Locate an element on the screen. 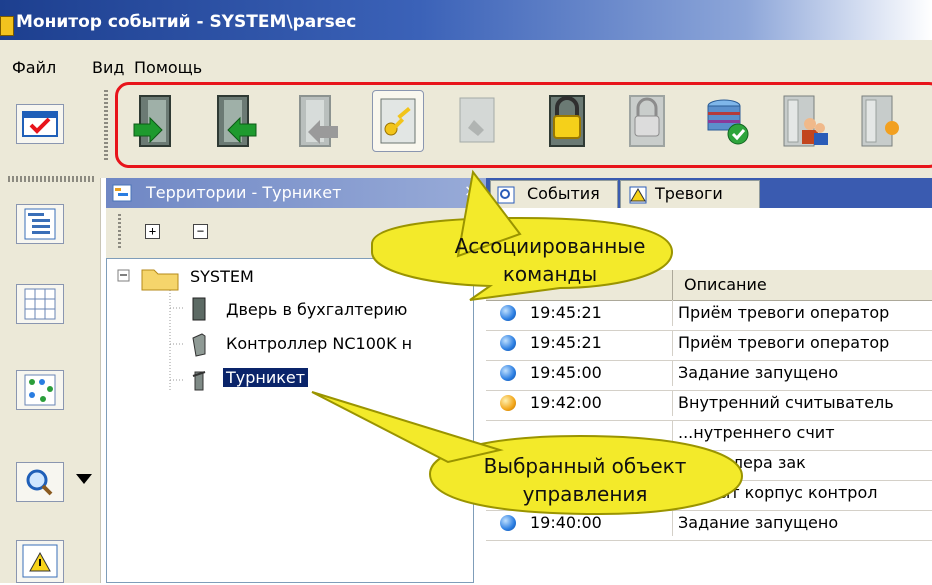 Image resolution: width=932 pixels, height=585 pixels. folder-icon is located at coordinates (160, 280).